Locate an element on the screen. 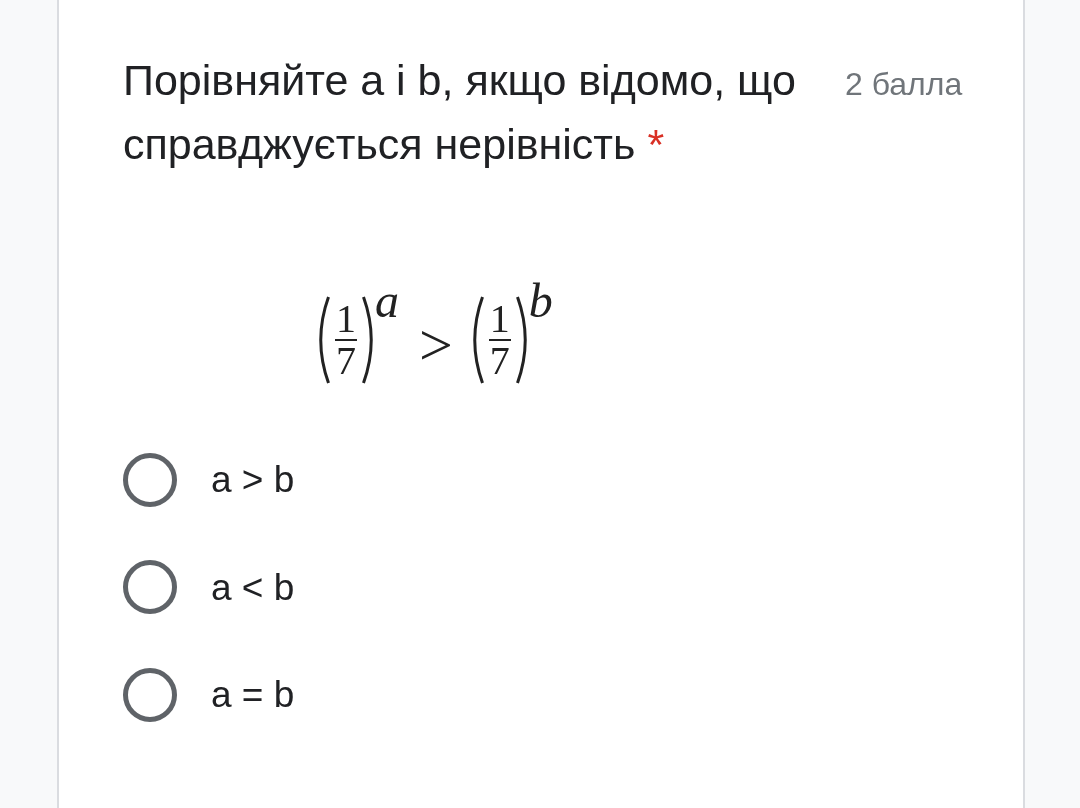  question-title: Порівняйте a і b, якщо відомо, що справджується нерівність * is located at coordinates (460, 112).